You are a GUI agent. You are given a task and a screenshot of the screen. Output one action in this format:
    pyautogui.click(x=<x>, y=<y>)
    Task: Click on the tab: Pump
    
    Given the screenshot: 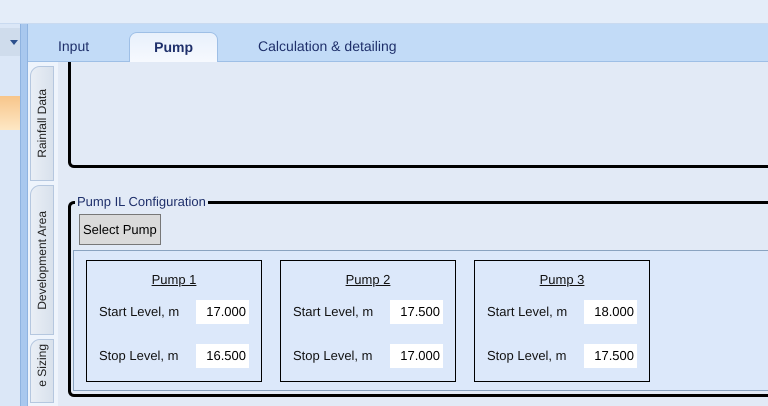 What is the action you would take?
    pyautogui.click(x=173, y=47)
    